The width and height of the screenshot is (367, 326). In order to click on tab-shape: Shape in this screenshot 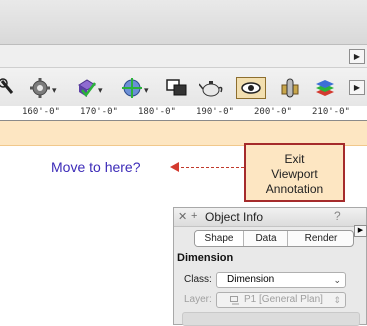, I will do `click(219, 238)`.